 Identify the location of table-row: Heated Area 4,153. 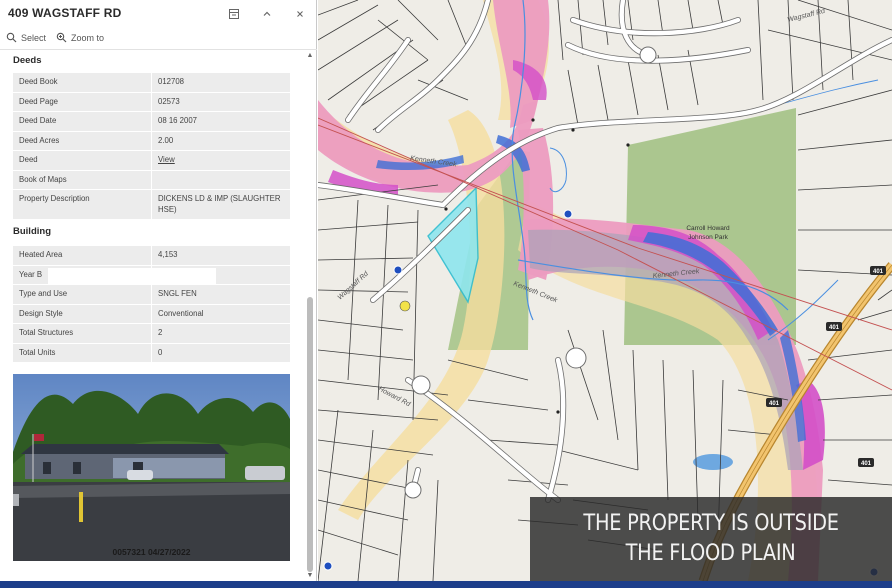
(151, 256).